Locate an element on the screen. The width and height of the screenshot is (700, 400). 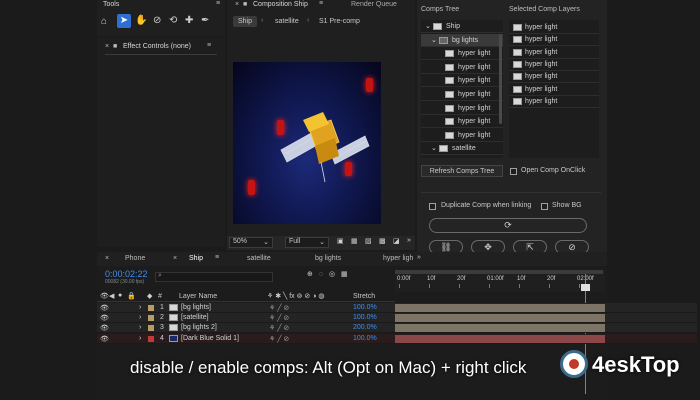
work-area-bar is located at coordinates (499, 272).